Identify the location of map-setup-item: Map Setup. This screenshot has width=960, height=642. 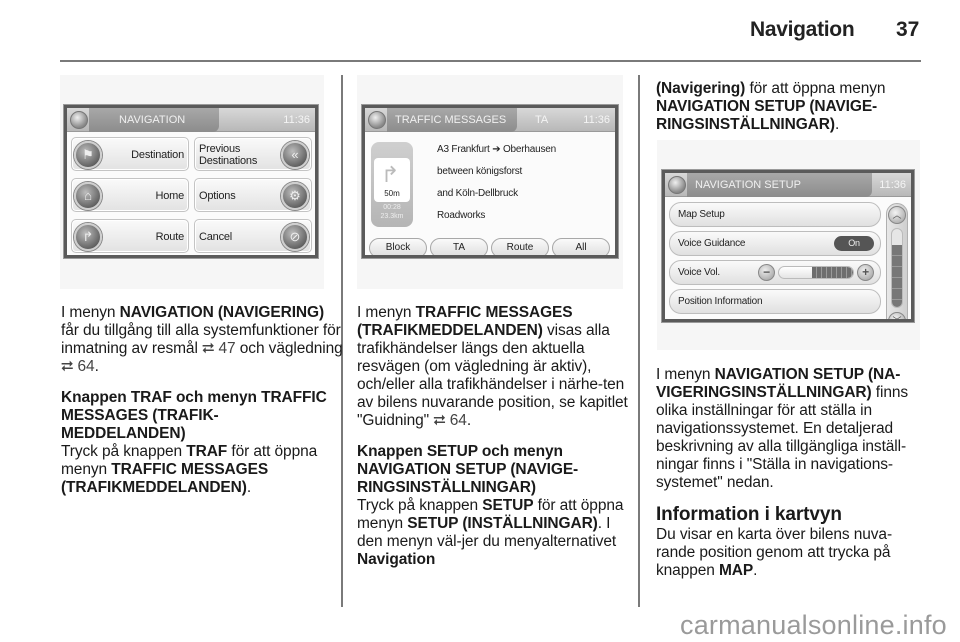
(775, 214).